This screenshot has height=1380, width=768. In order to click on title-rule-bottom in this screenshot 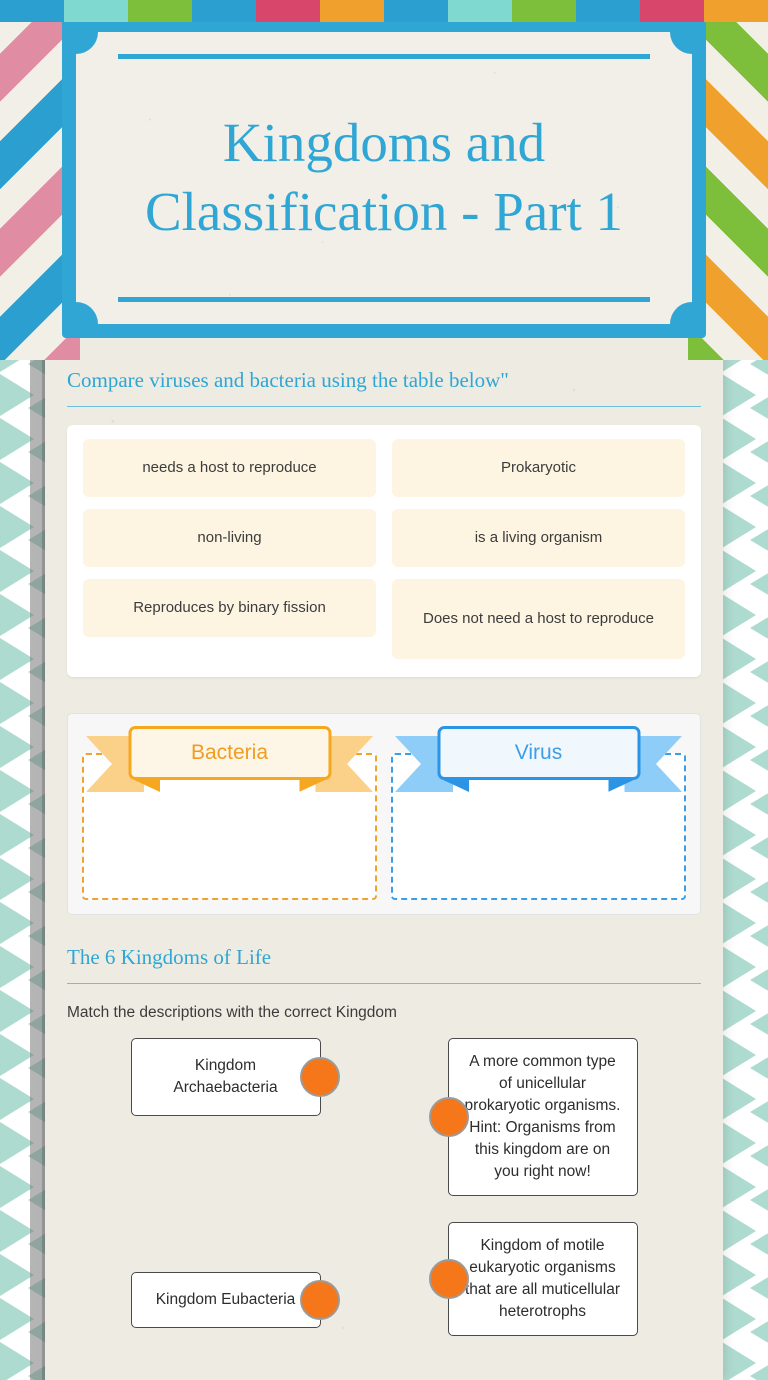, I will do `click(384, 299)`.